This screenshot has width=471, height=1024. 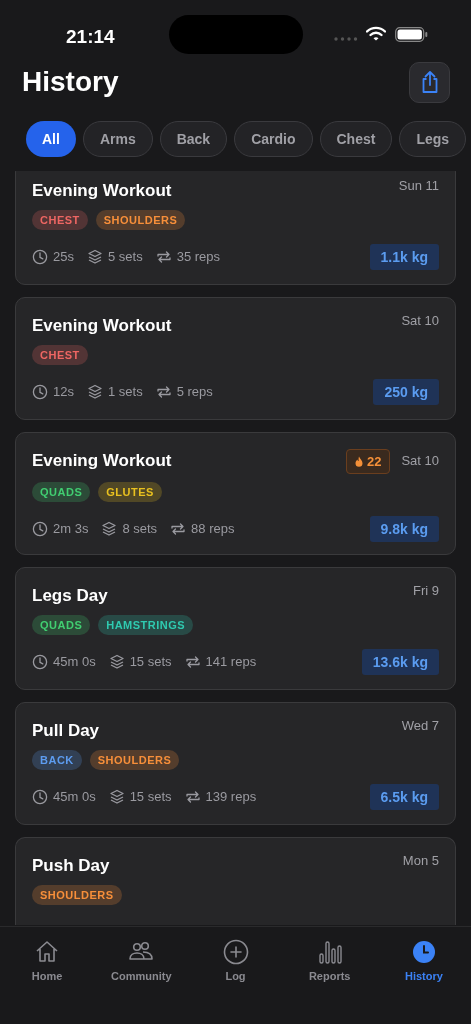 What do you see at coordinates (194, 392) in the screenshot?
I see `reps-text: 5 reps` at bounding box center [194, 392].